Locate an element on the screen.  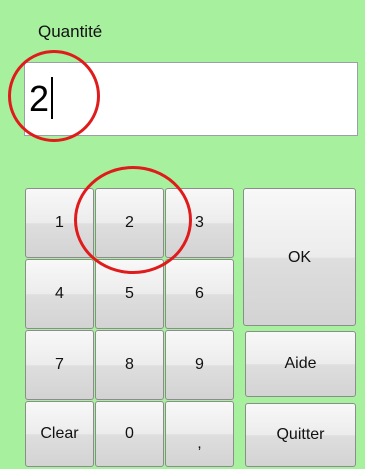
ok-button: OK is located at coordinates (299, 257).